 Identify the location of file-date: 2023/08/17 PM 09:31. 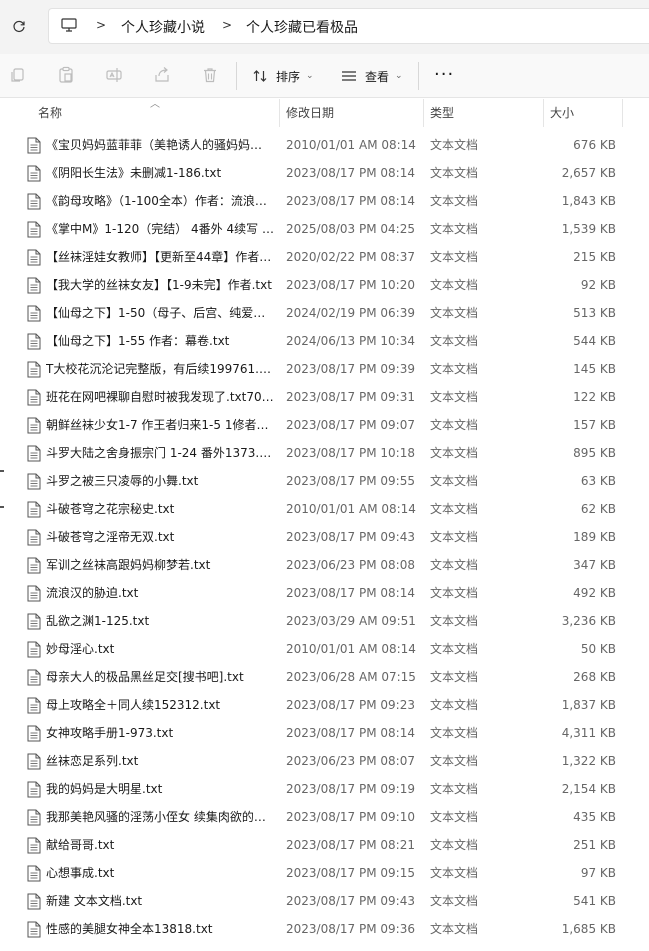
(350, 397).